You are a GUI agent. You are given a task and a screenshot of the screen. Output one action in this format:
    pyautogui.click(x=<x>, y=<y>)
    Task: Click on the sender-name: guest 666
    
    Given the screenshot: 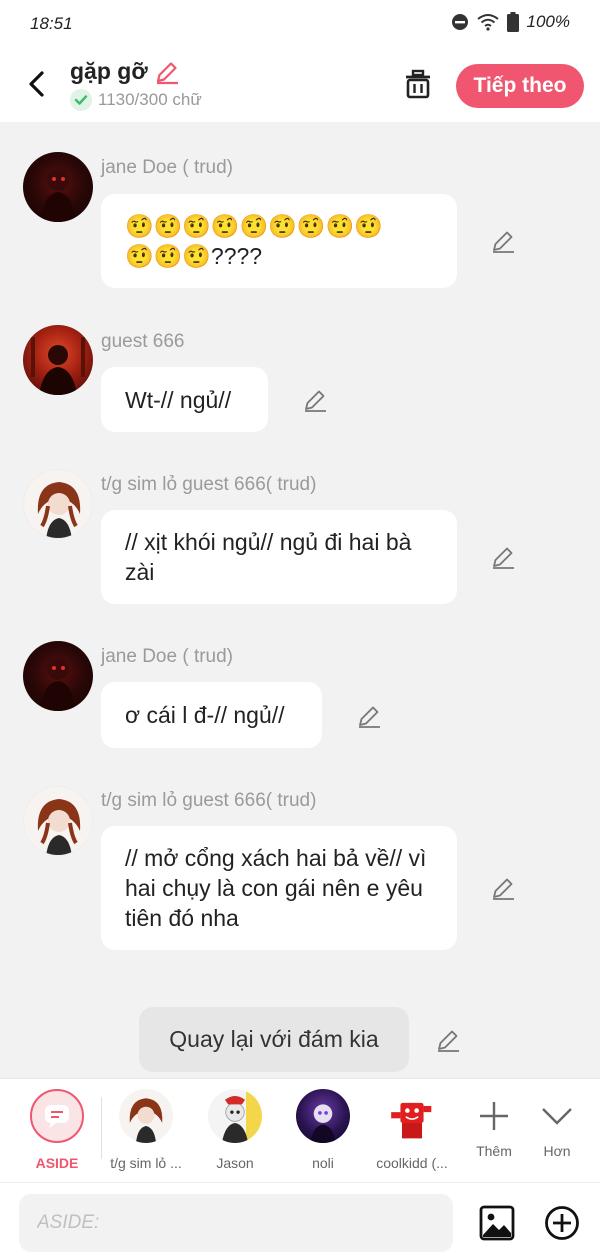 What is the action you would take?
    pyautogui.click(x=143, y=341)
    